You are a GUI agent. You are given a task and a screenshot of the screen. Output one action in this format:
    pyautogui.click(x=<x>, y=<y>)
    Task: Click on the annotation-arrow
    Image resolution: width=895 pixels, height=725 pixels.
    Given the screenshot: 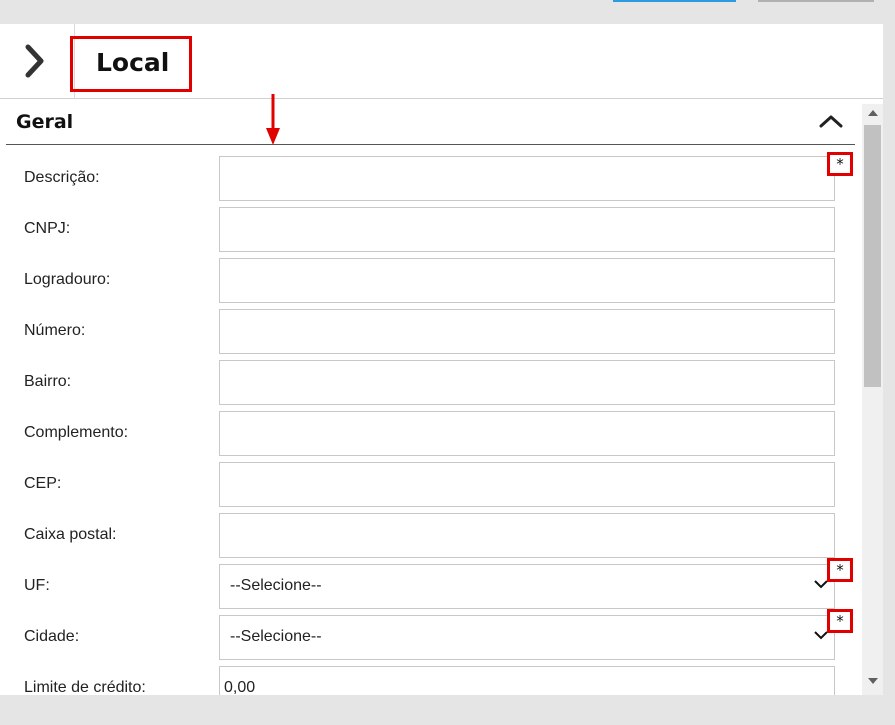 What is the action you would take?
    pyautogui.click(x=273, y=119)
    